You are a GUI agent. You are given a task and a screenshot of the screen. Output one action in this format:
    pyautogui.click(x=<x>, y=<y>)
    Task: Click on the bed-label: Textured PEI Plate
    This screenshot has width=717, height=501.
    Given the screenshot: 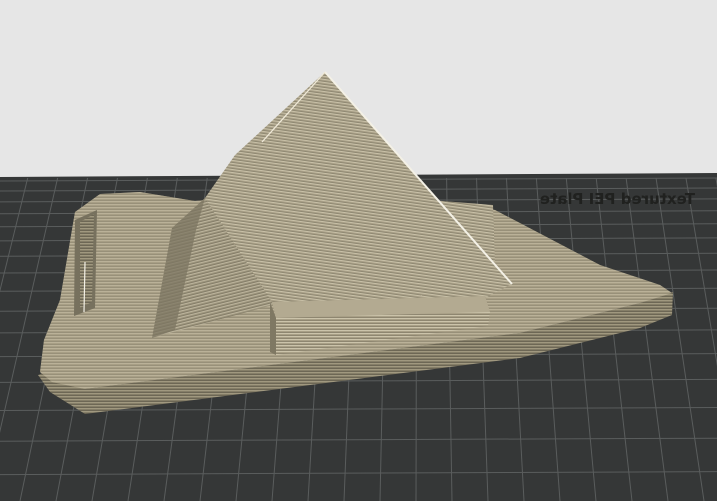 What is the action you would take?
    pyautogui.click(x=617, y=199)
    